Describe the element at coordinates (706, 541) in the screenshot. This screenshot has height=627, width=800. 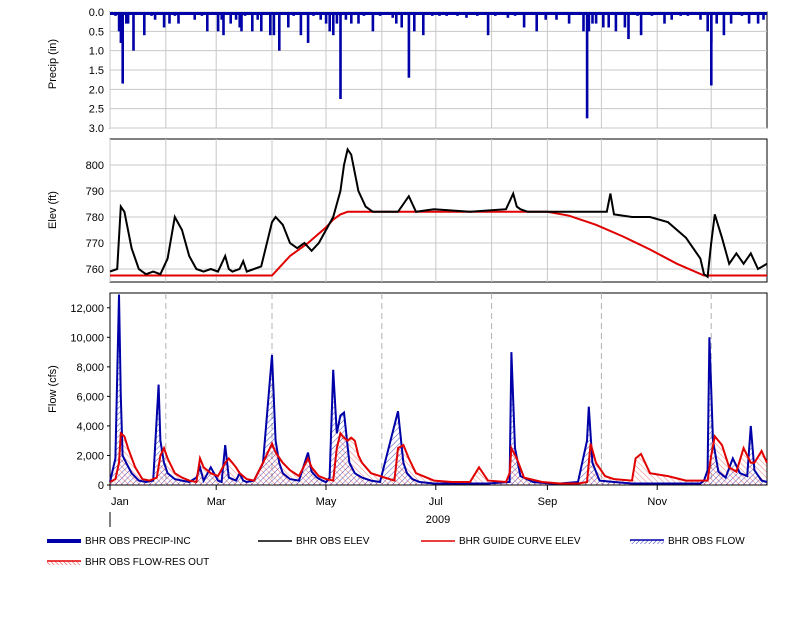
I see `legend-label: BHR OBS FLOW` at that location.